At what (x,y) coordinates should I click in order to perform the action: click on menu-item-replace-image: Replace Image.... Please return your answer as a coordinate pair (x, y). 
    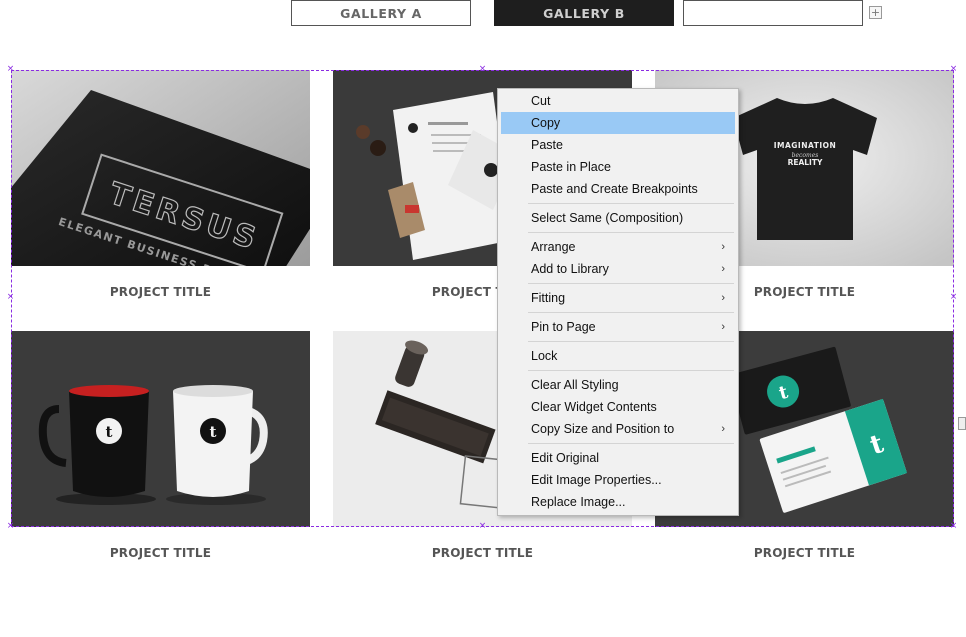
    Looking at the image, I should click on (618, 502).